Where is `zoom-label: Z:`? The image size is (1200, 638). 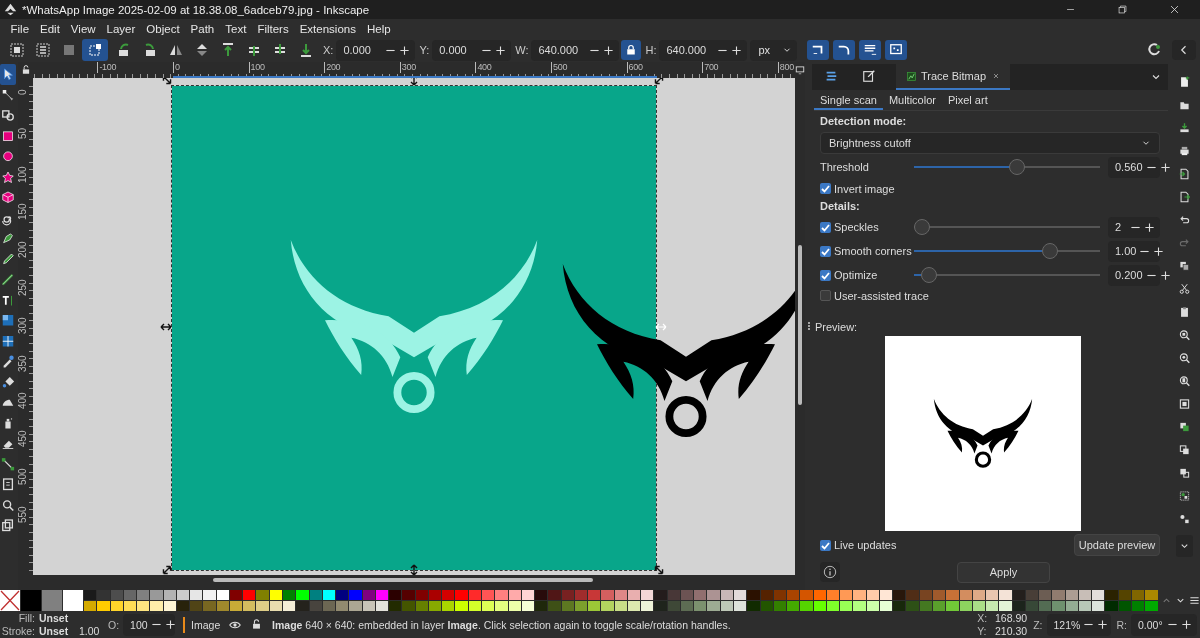 zoom-label: Z: is located at coordinates (1038, 624).